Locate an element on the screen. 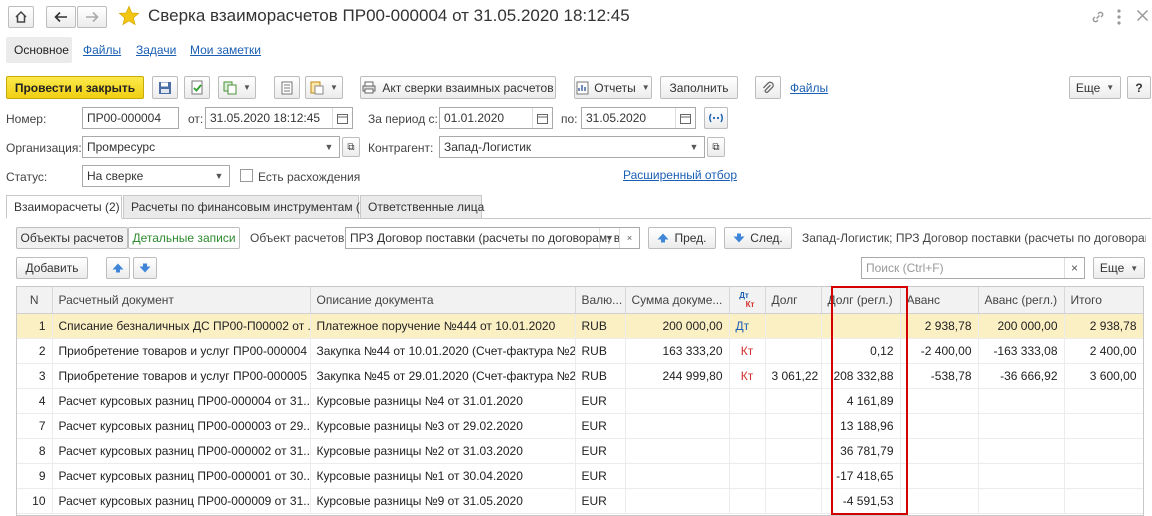  cell-description: Курсовые разницы №2 от 31.03.2020 is located at coordinates (443, 451).